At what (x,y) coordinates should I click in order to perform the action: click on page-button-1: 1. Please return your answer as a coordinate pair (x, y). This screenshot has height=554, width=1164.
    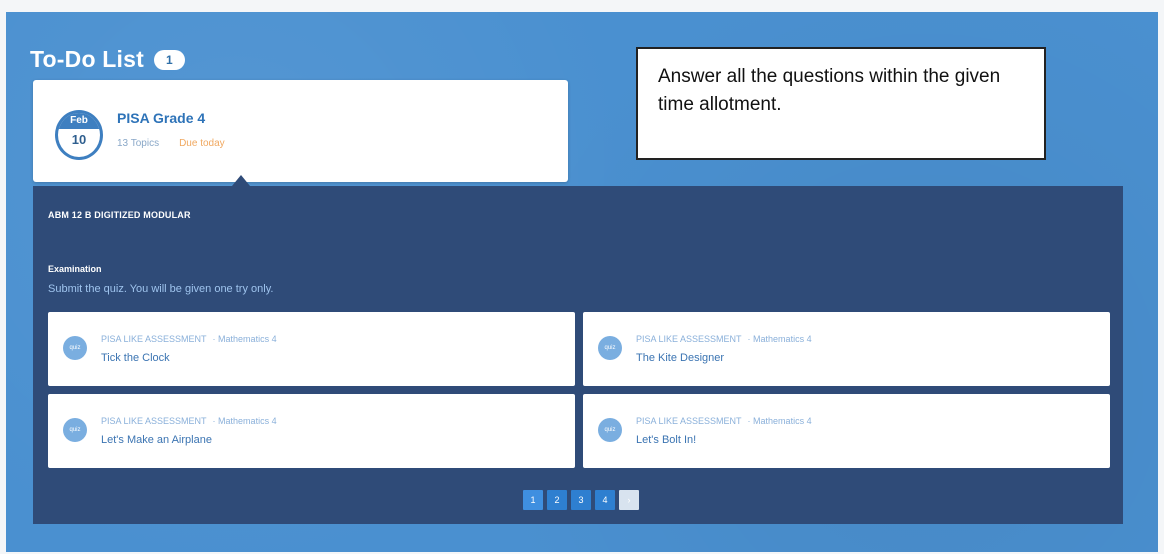
    Looking at the image, I should click on (533, 500).